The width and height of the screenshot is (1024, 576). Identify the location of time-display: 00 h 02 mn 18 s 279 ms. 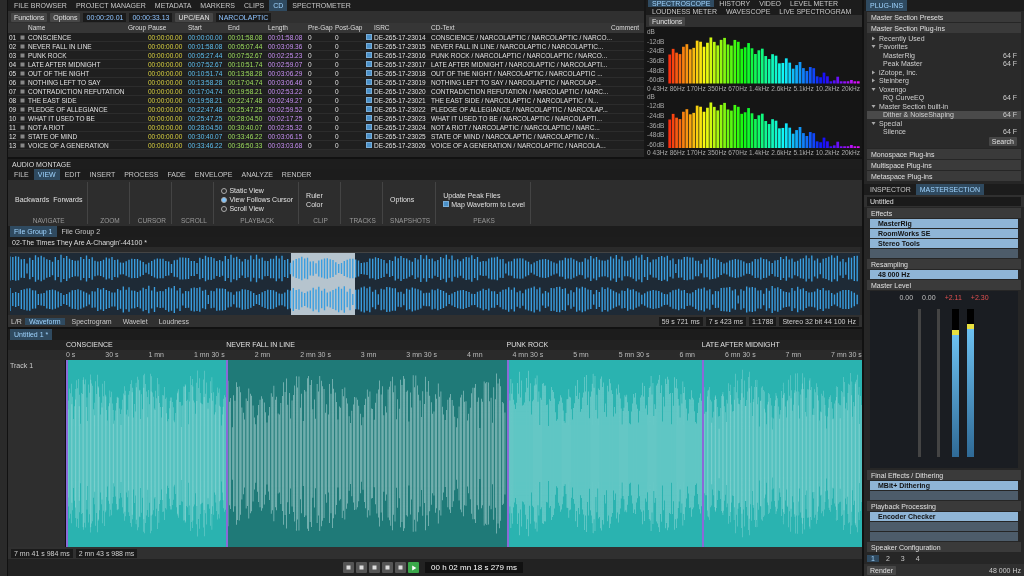
(474, 567).